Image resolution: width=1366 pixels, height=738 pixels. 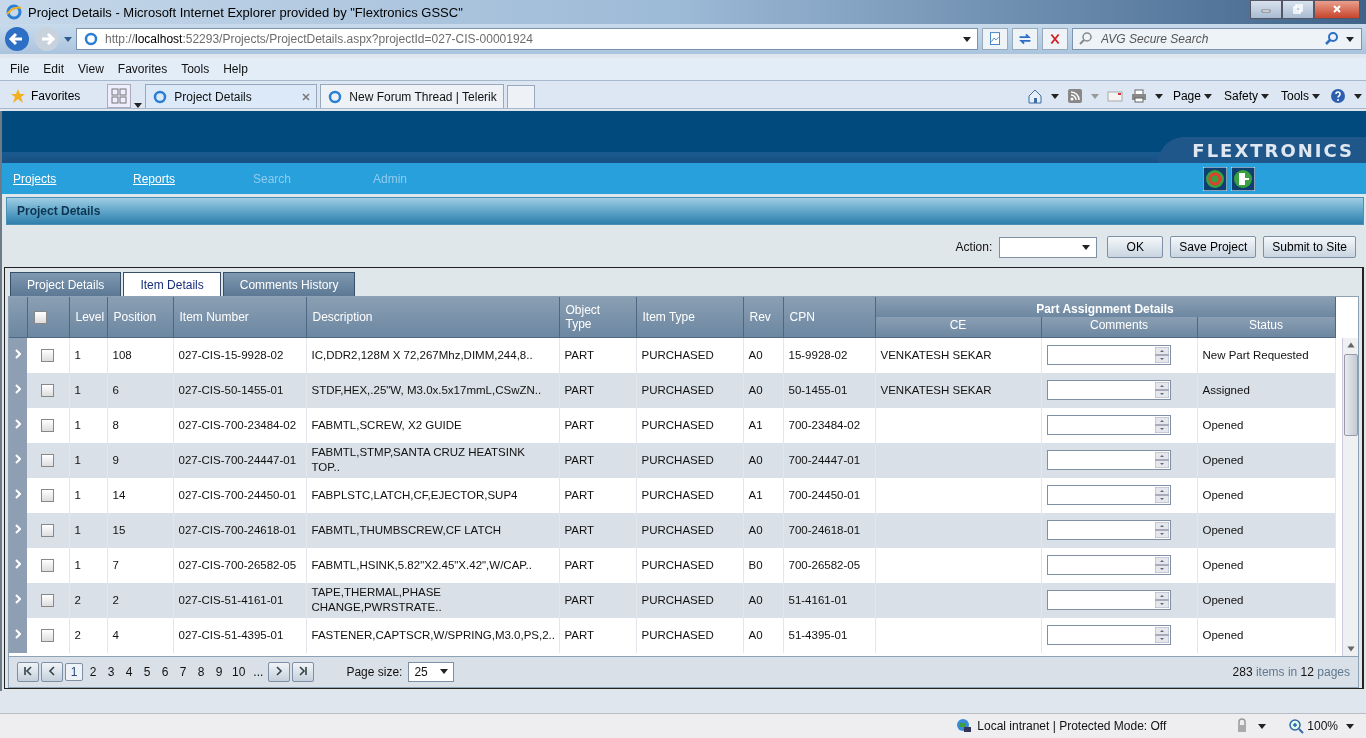 What do you see at coordinates (1338, 96) in the screenshot?
I see `help-icon` at bounding box center [1338, 96].